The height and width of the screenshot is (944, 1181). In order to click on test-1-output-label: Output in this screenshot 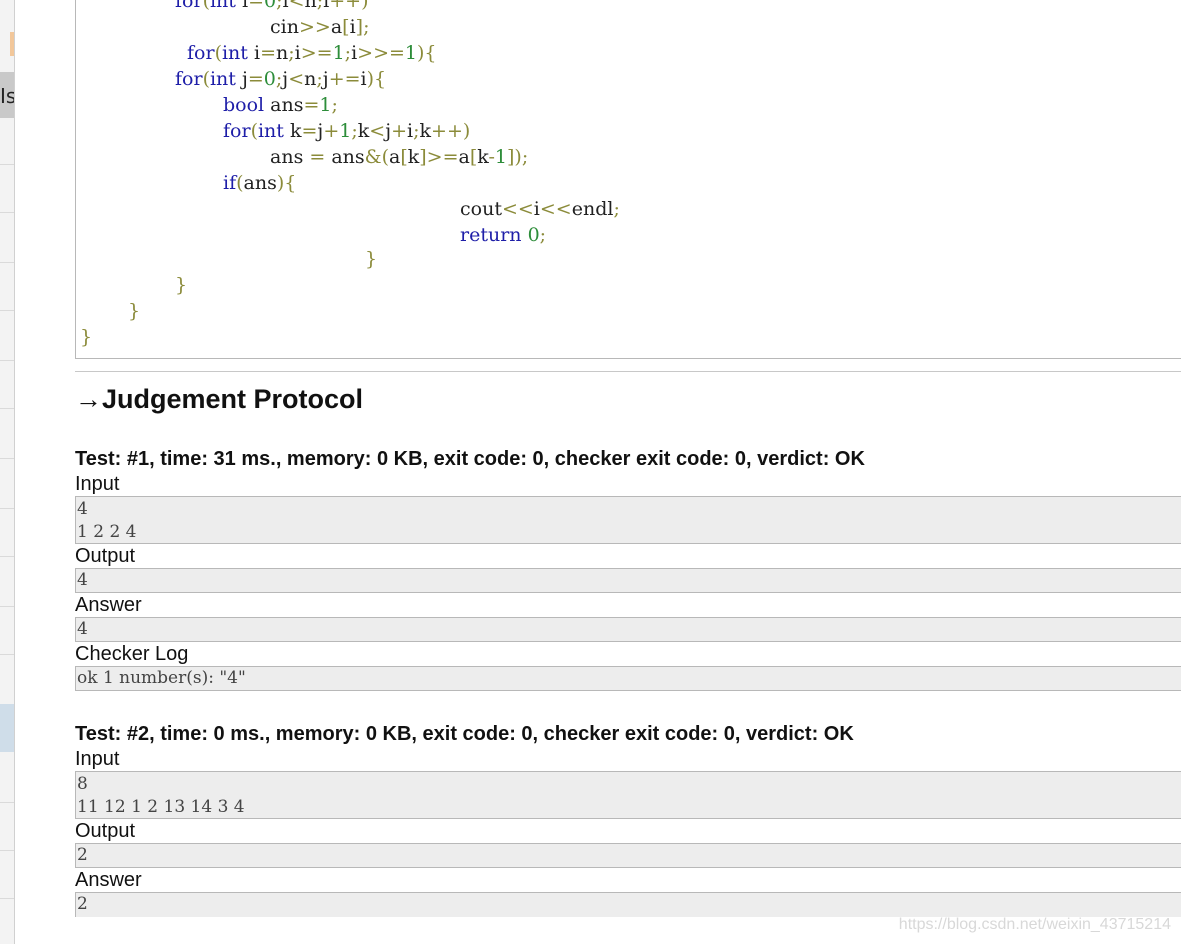, I will do `click(105, 556)`.